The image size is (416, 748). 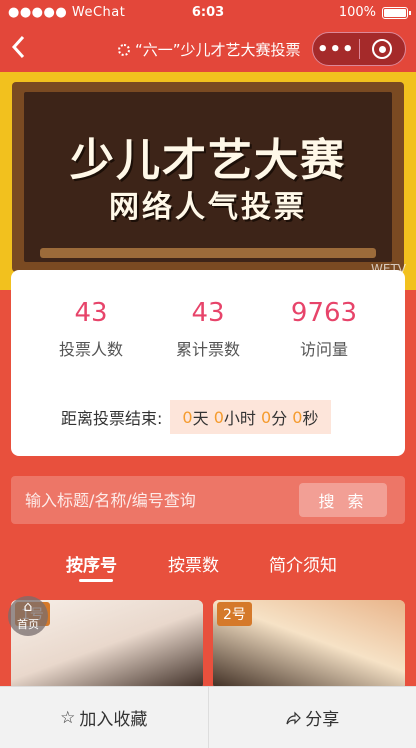 I want to click on stat-voters: 43 投票人数, so click(x=91, y=329).